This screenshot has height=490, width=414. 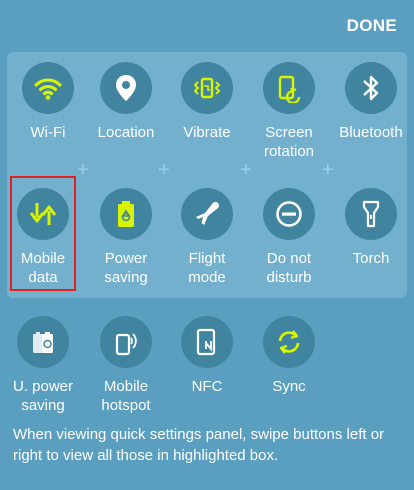 I want to click on flight-mode-circle, so click(x=207, y=214).